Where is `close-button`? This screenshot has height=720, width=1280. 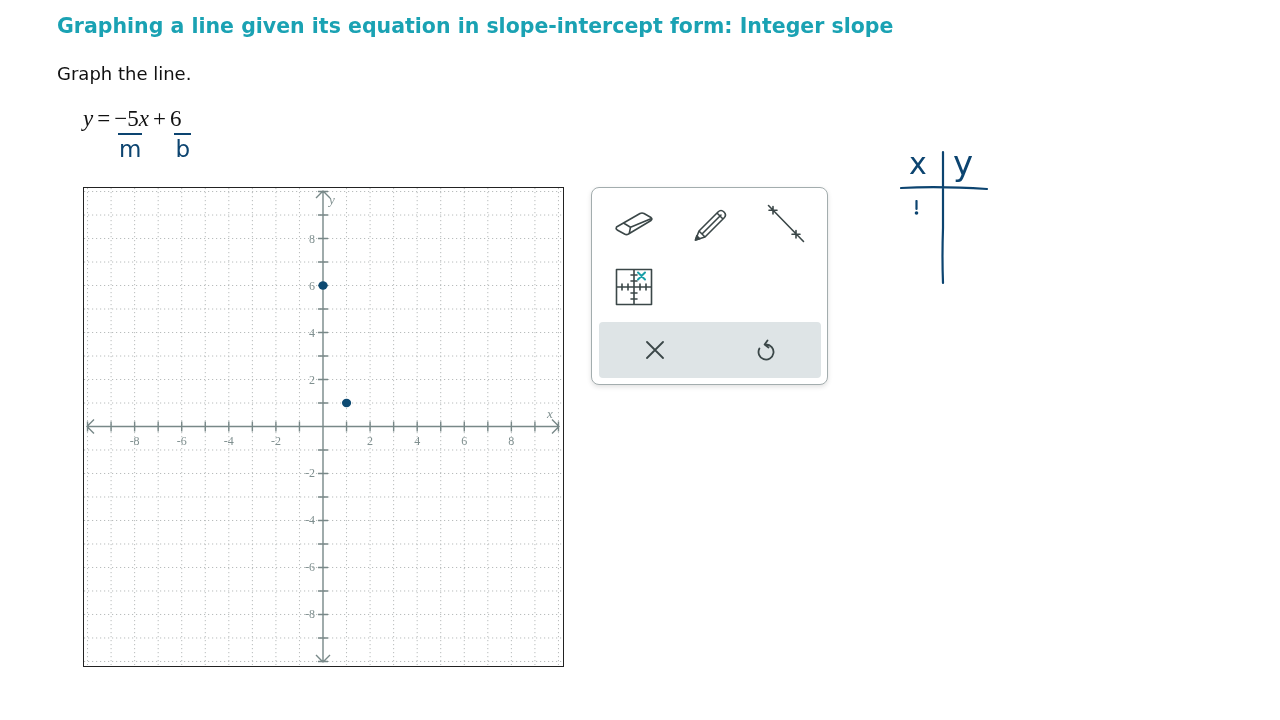
close-button is located at coordinates (654, 350).